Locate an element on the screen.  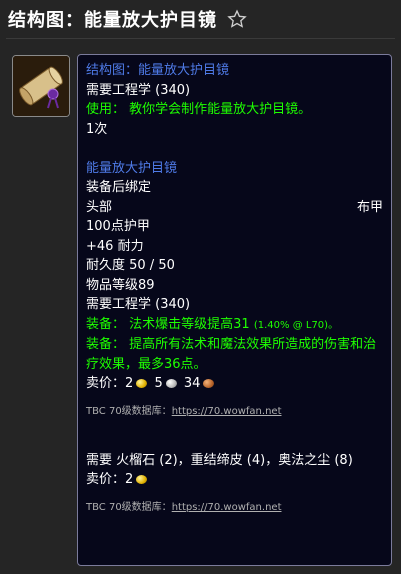
silver-coin-icon is located at coordinates (171, 383).